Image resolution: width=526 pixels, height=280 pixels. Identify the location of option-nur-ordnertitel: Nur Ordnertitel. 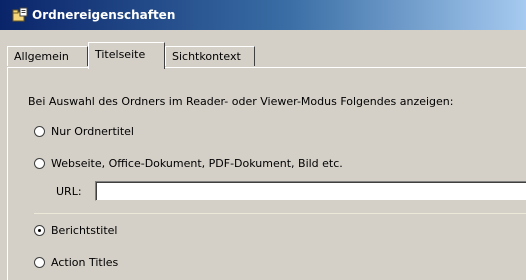
(84, 131).